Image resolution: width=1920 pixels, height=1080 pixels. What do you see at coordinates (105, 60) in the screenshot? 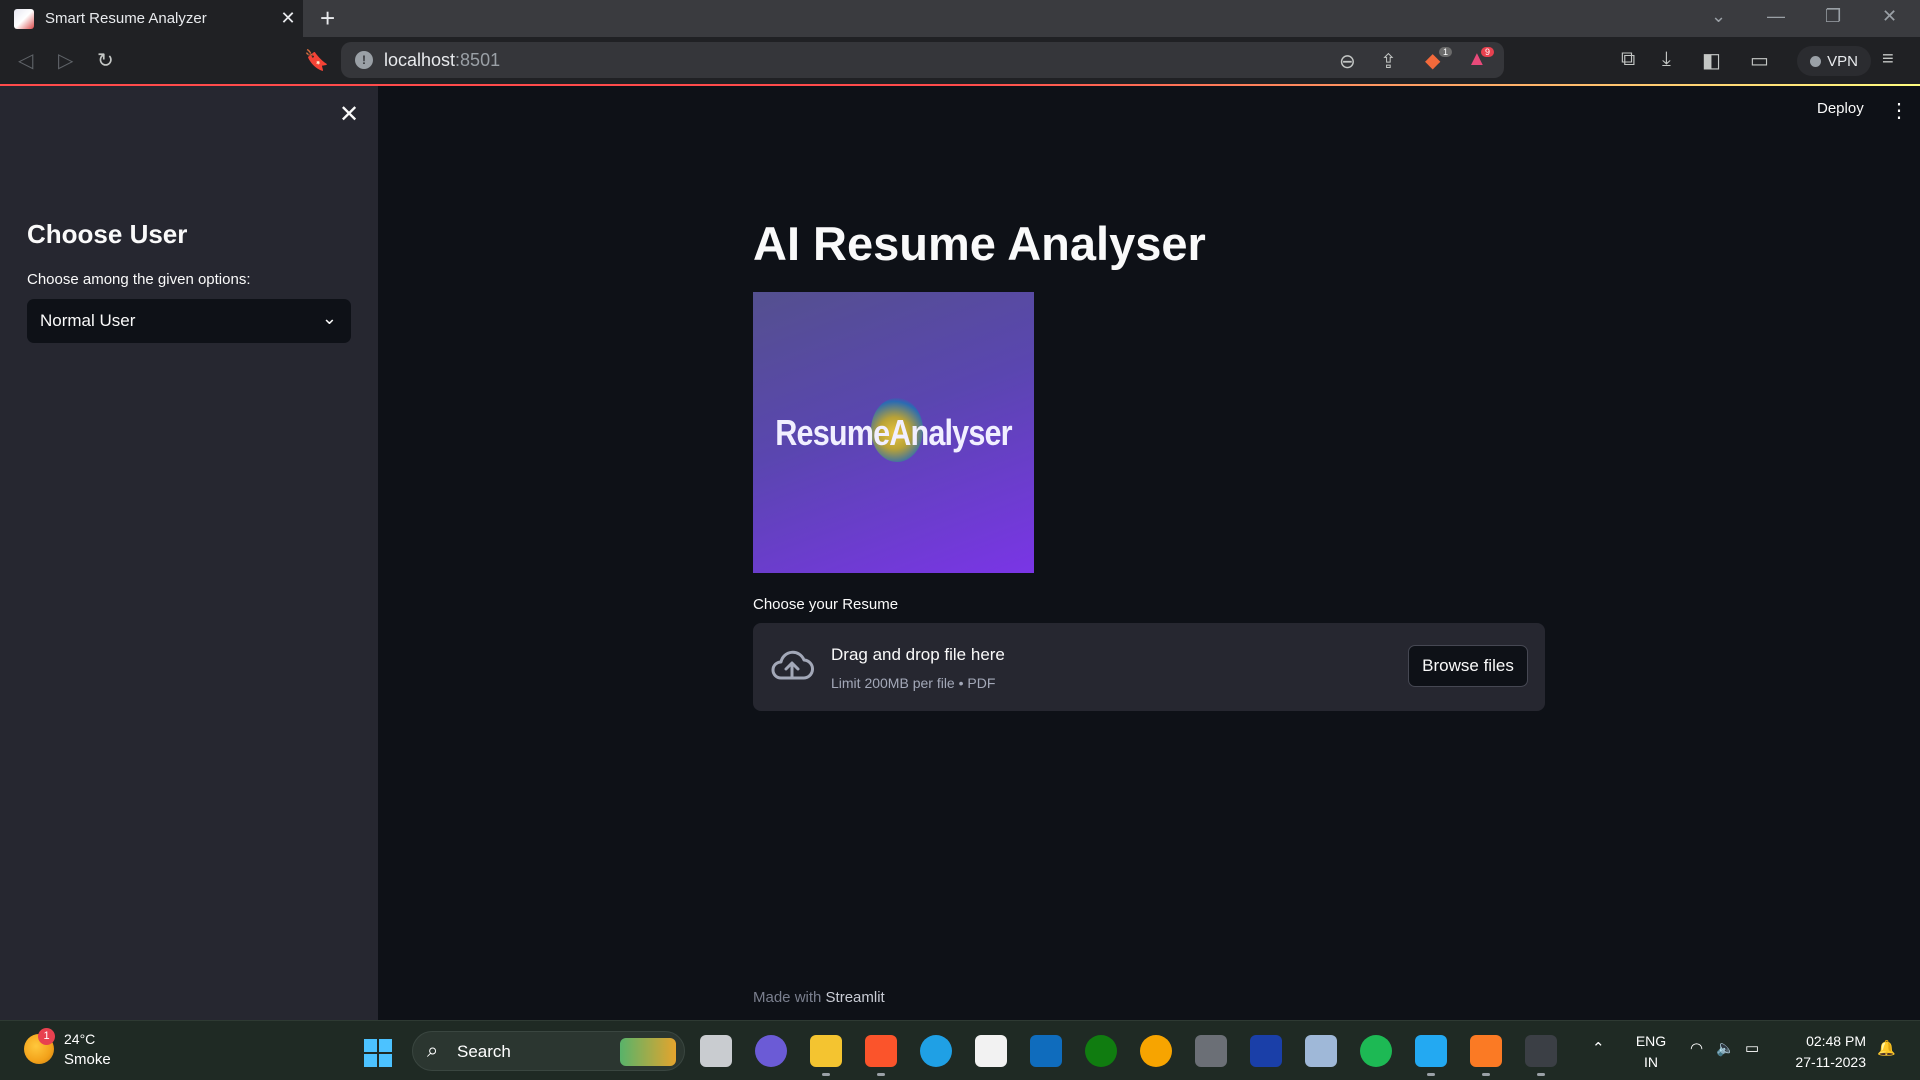
I see `reload-icon: ↻` at bounding box center [105, 60].